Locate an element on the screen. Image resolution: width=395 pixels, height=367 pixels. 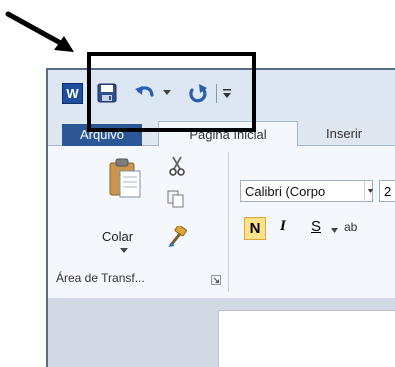
underline-dropdown-icon is located at coordinates (334, 230).